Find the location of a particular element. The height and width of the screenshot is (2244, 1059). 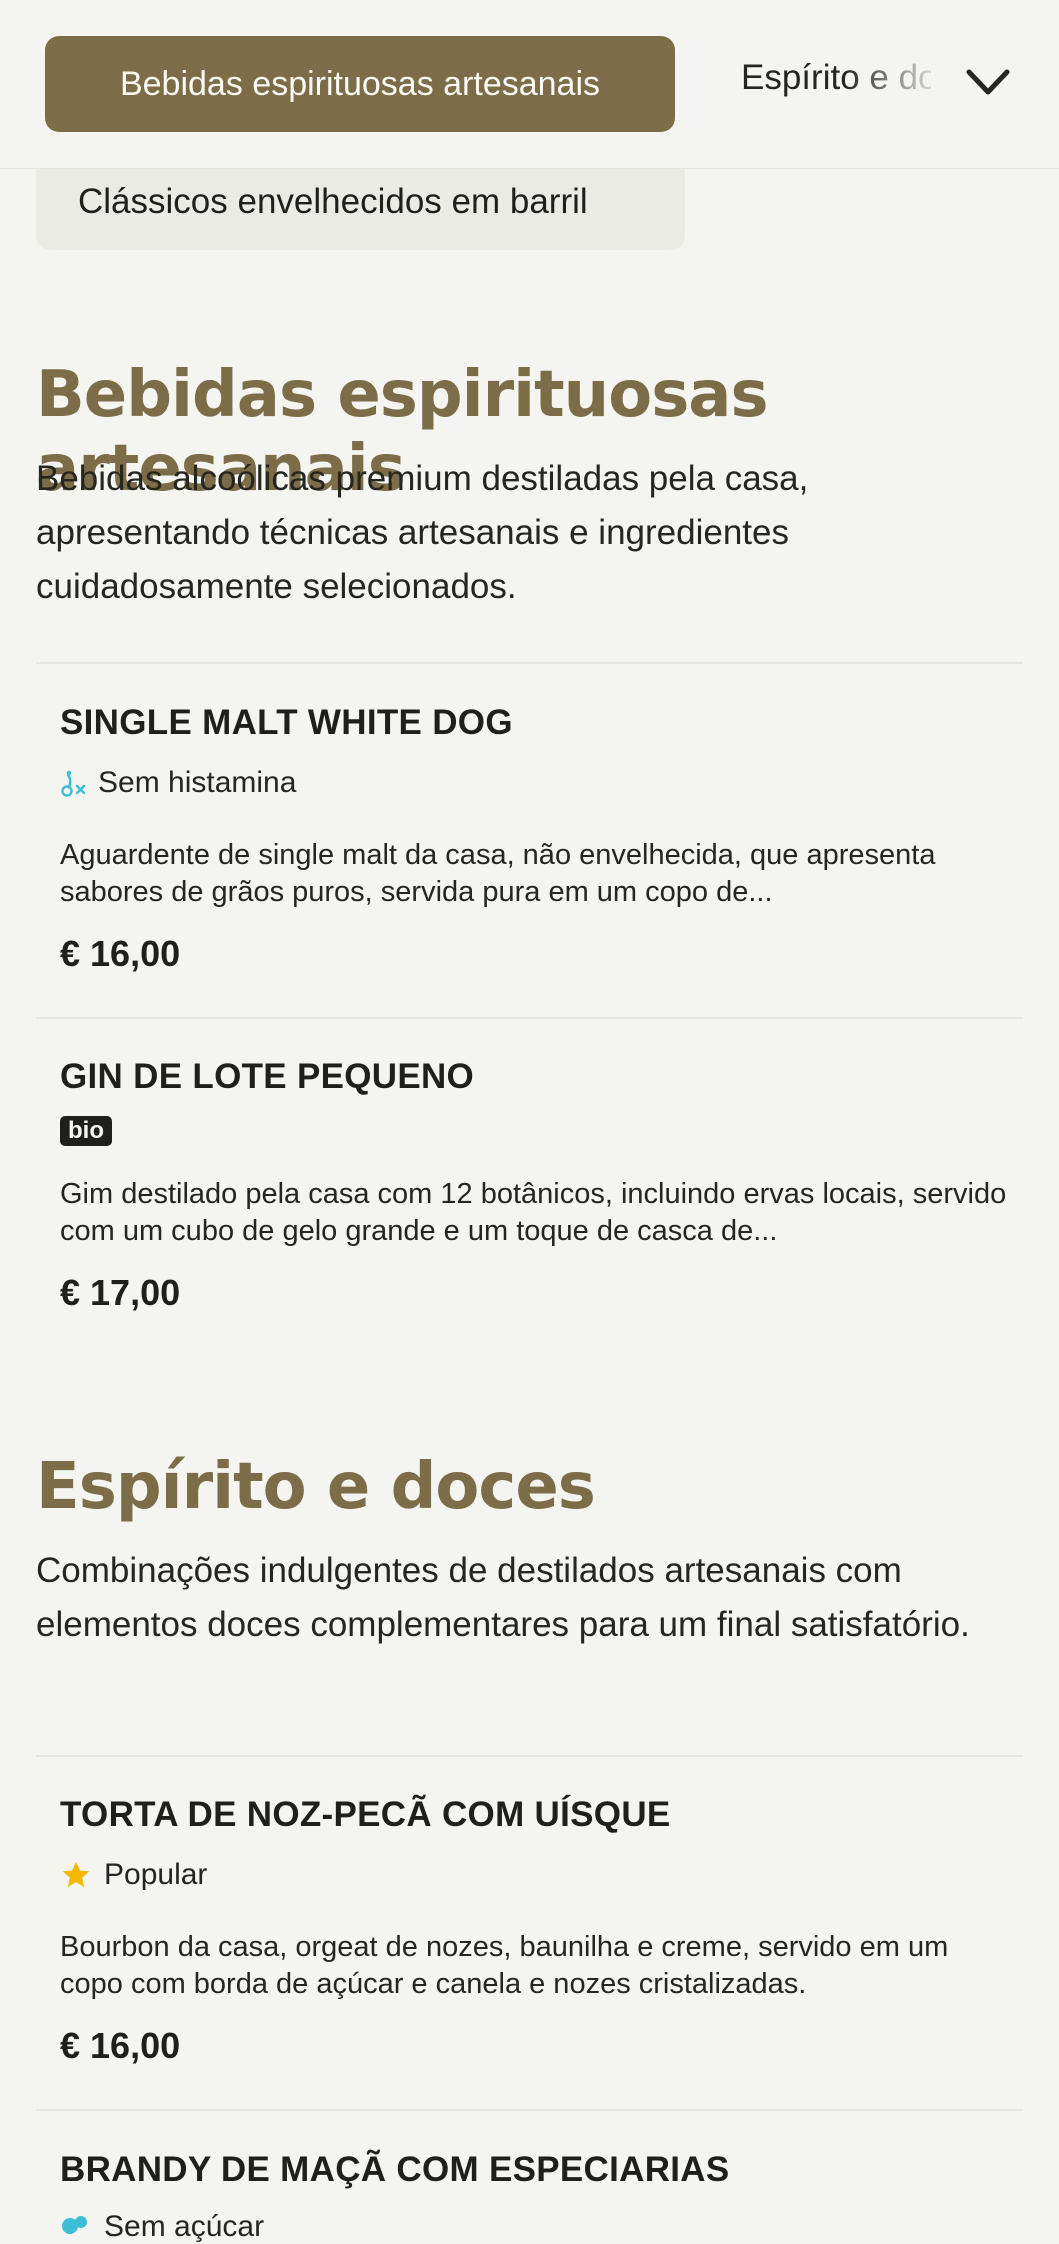

item-name: GIN DE LOTE PEQUENO is located at coordinates (267, 1076).